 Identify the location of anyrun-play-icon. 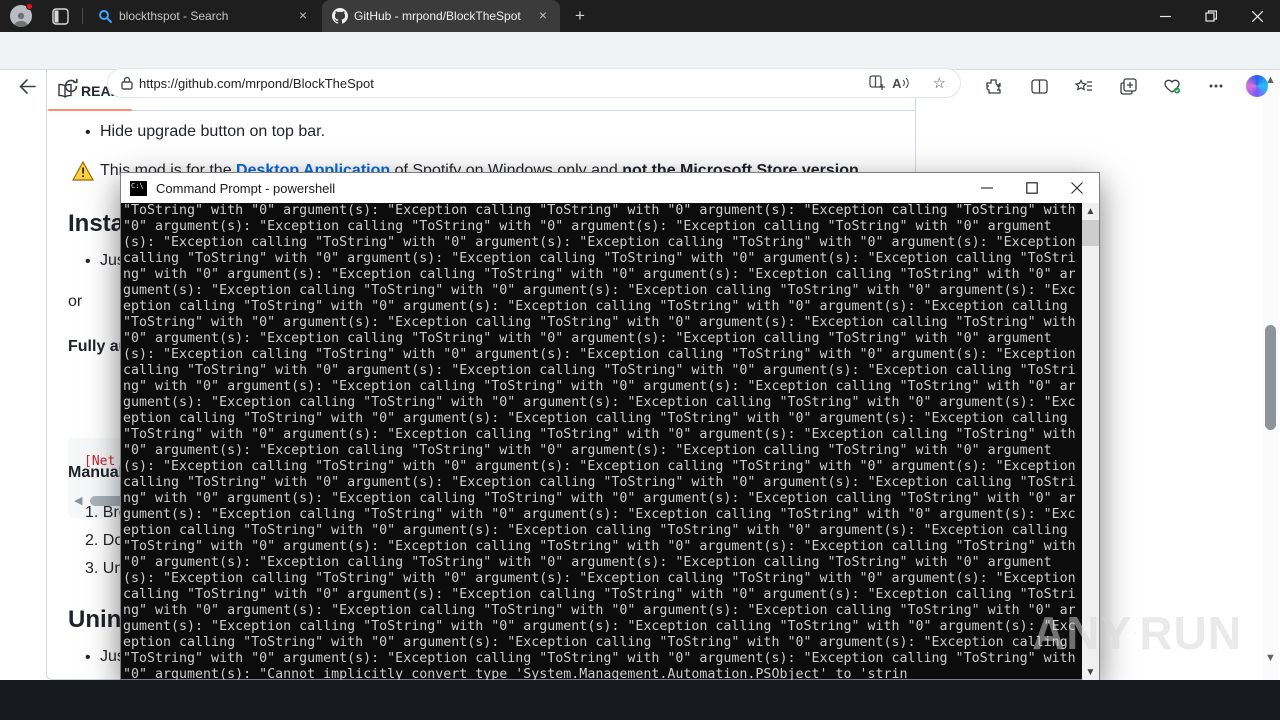
(1136, 633).